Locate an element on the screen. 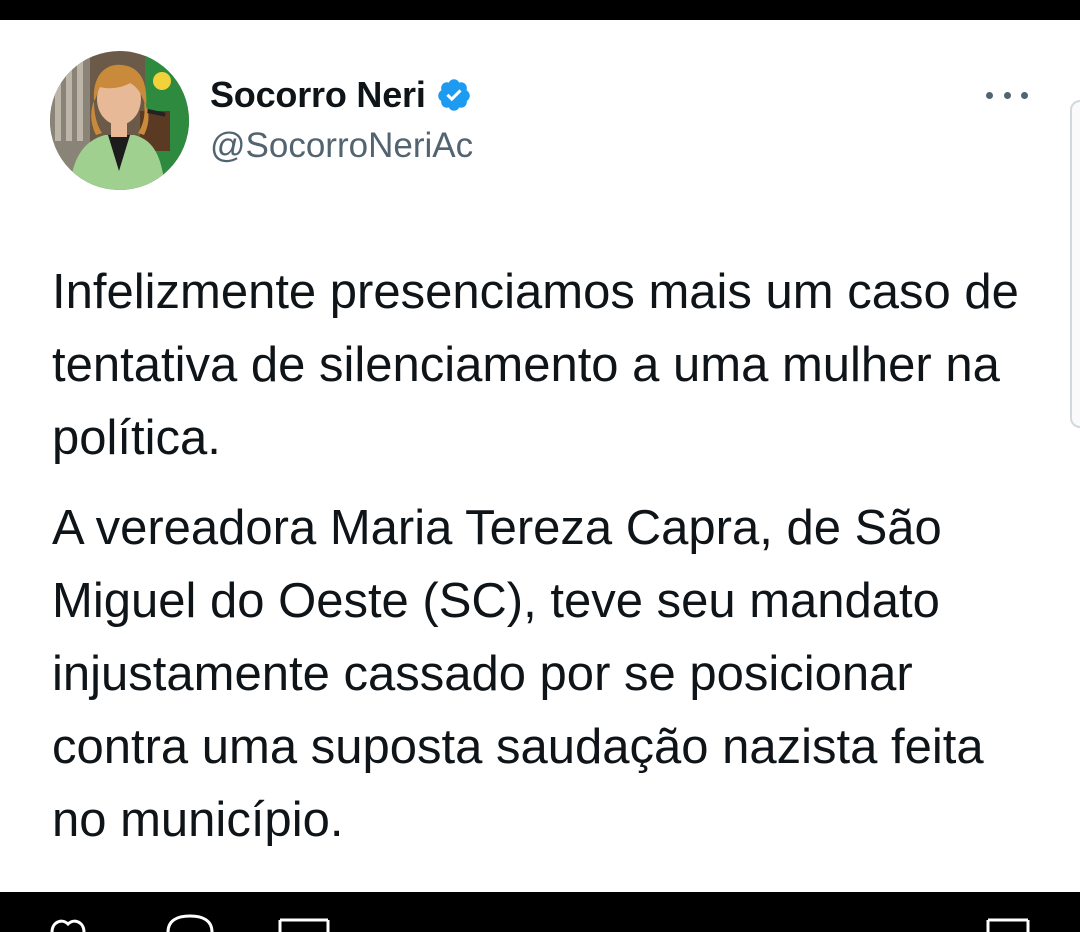 The height and width of the screenshot is (932, 1080). author-avatar is located at coordinates (119, 120).